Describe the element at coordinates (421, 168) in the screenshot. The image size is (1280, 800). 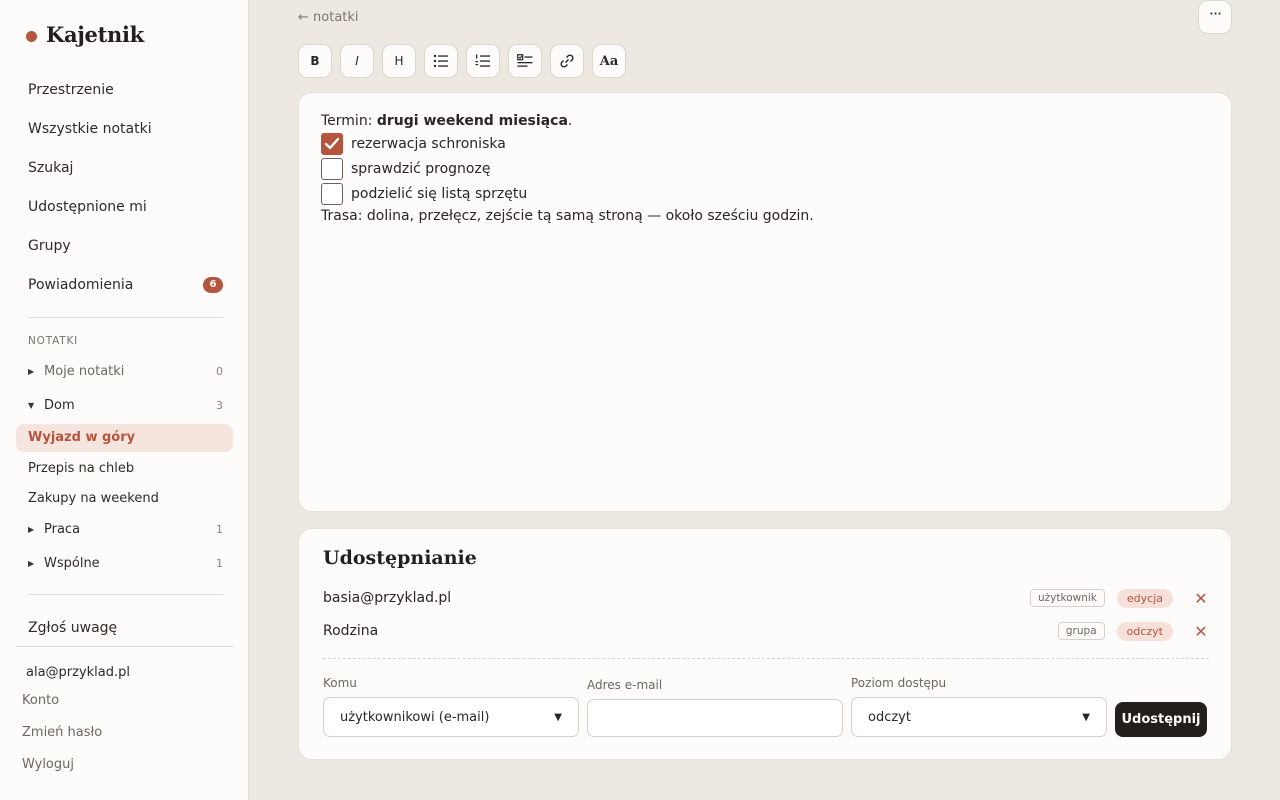
I see `checklist-item-label: sprawdzić prognozę` at that location.